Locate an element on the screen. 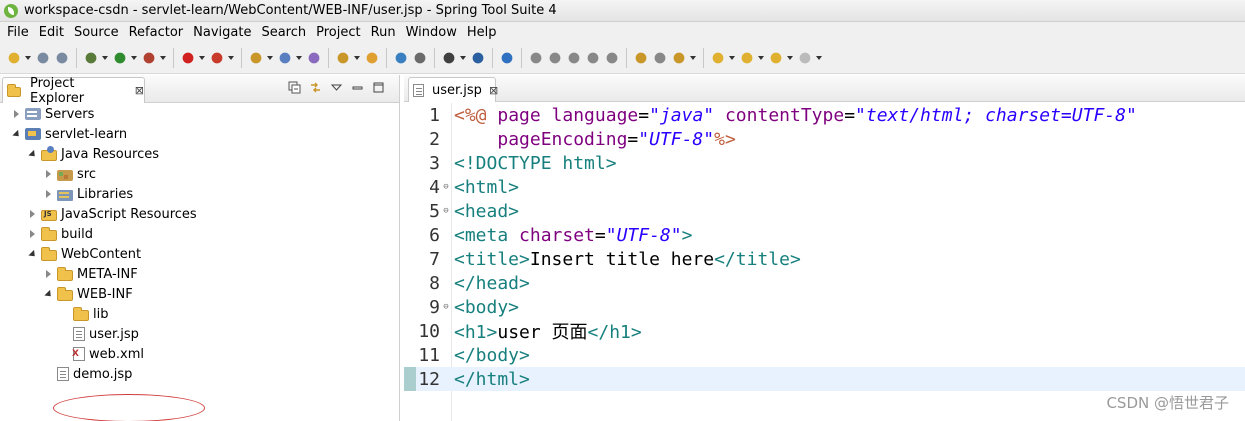  menu-window: Window is located at coordinates (431, 32).